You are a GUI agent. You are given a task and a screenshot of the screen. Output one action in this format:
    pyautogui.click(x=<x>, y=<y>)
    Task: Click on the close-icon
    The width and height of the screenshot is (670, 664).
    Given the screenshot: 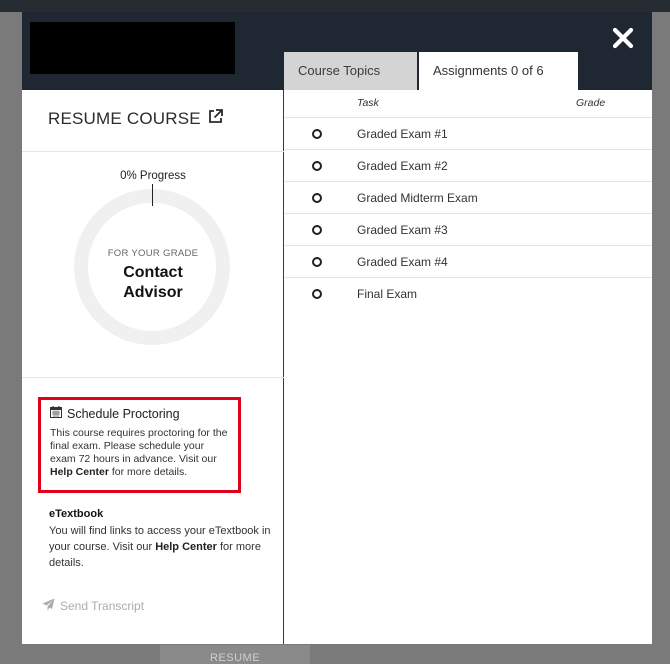 What is the action you would take?
    pyautogui.click(x=623, y=38)
    